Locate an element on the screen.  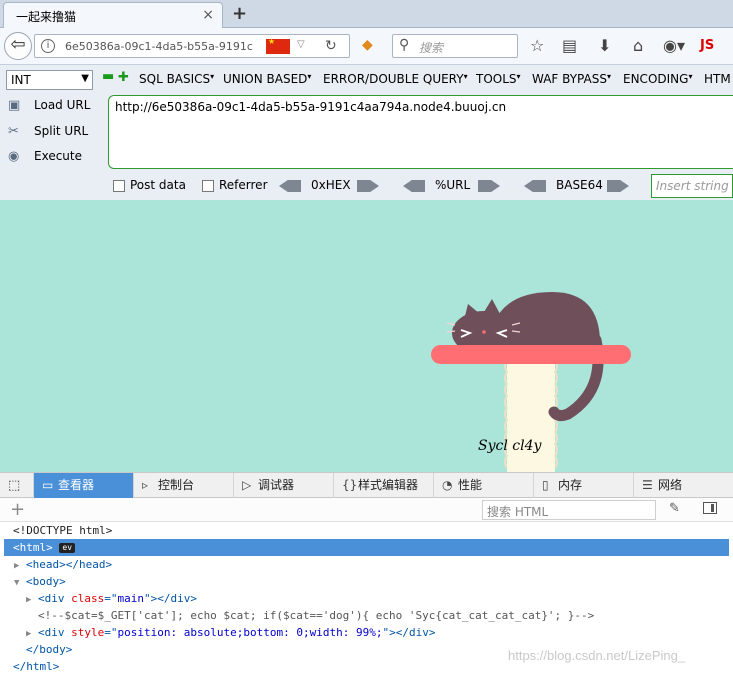
back-button: ⇦ is located at coordinates (18, 46).